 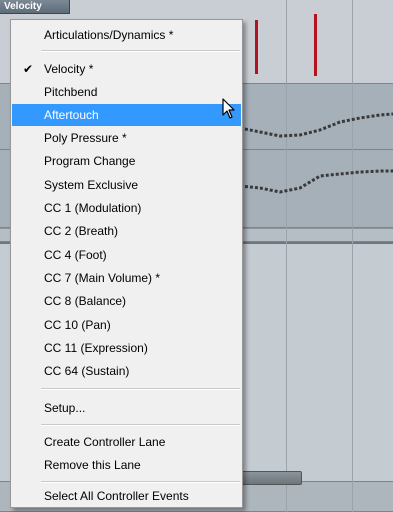 I want to click on menu-item-velocity: ✔ Velocity *, so click(x=126, y=69).